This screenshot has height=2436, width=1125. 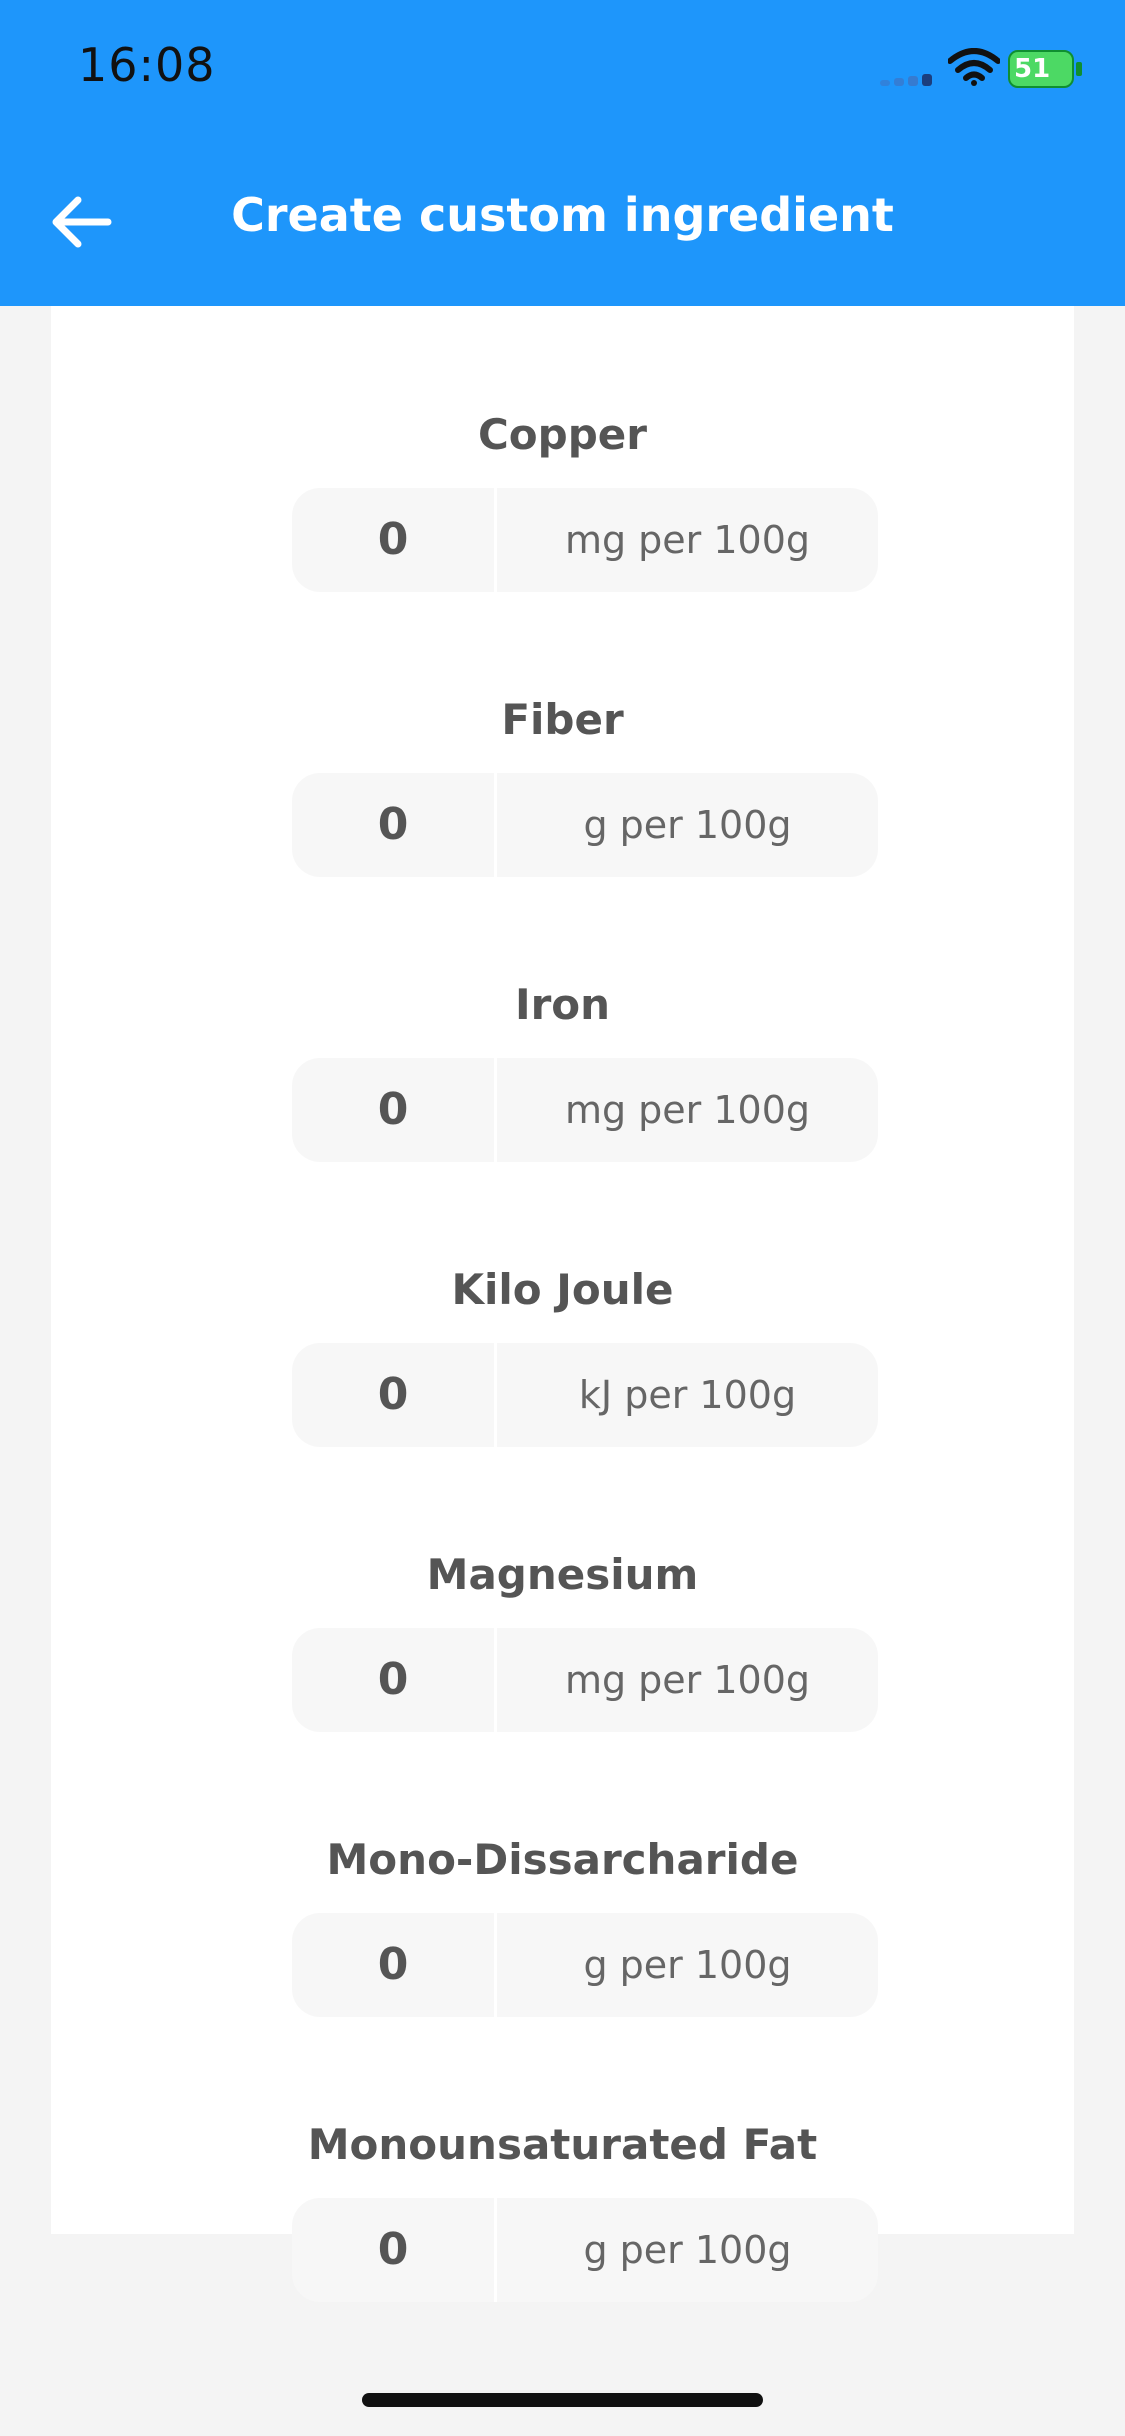 I want to click on battery-level: 51, so click(x=1032, y=69).